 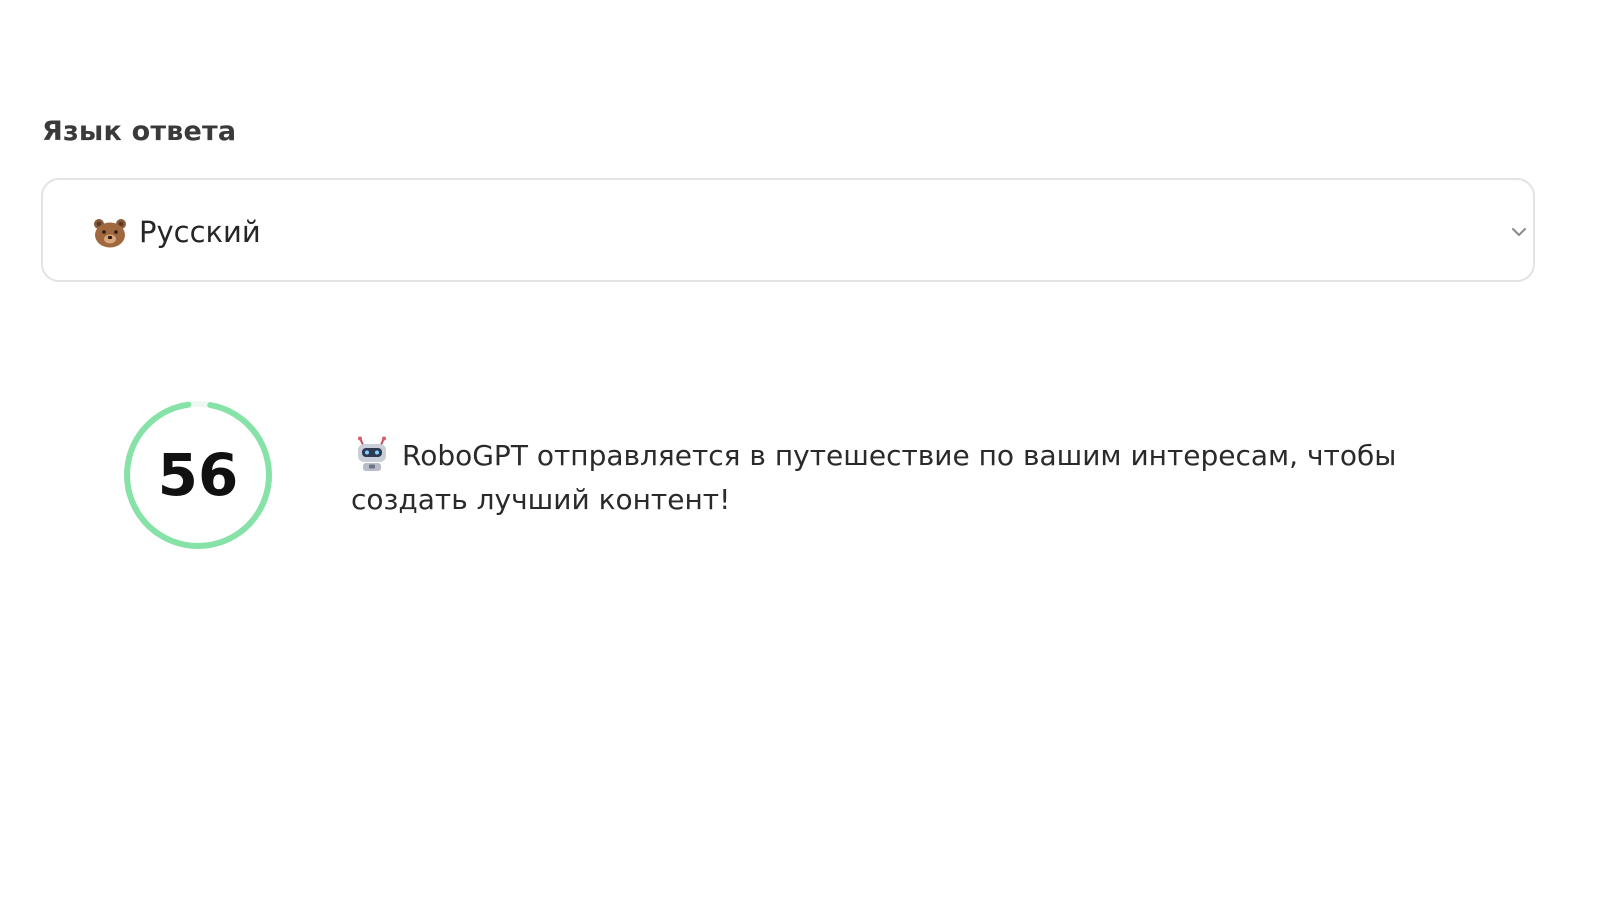 What do you see at coordinates (110, 233) in the screenshot?
I see `bear-face-icon` at bounding box center [110, 233].